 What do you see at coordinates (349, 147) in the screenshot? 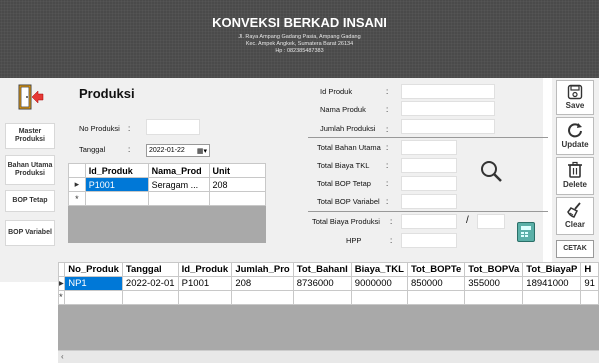
I see `total-bahan-utama-label: Total Bahan Utama` at bounding box center [349, 147].